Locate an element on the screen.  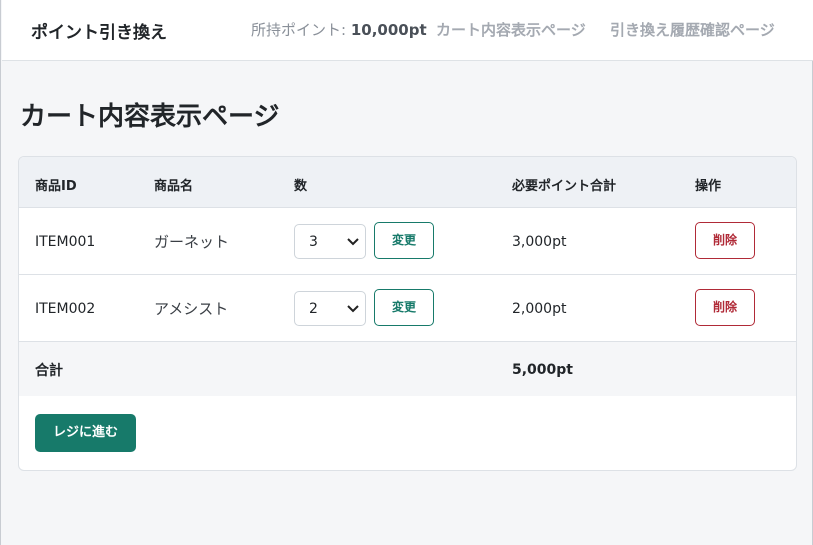
header-points-total: 必要ポイント合計 is located at coordinates (564, 186).